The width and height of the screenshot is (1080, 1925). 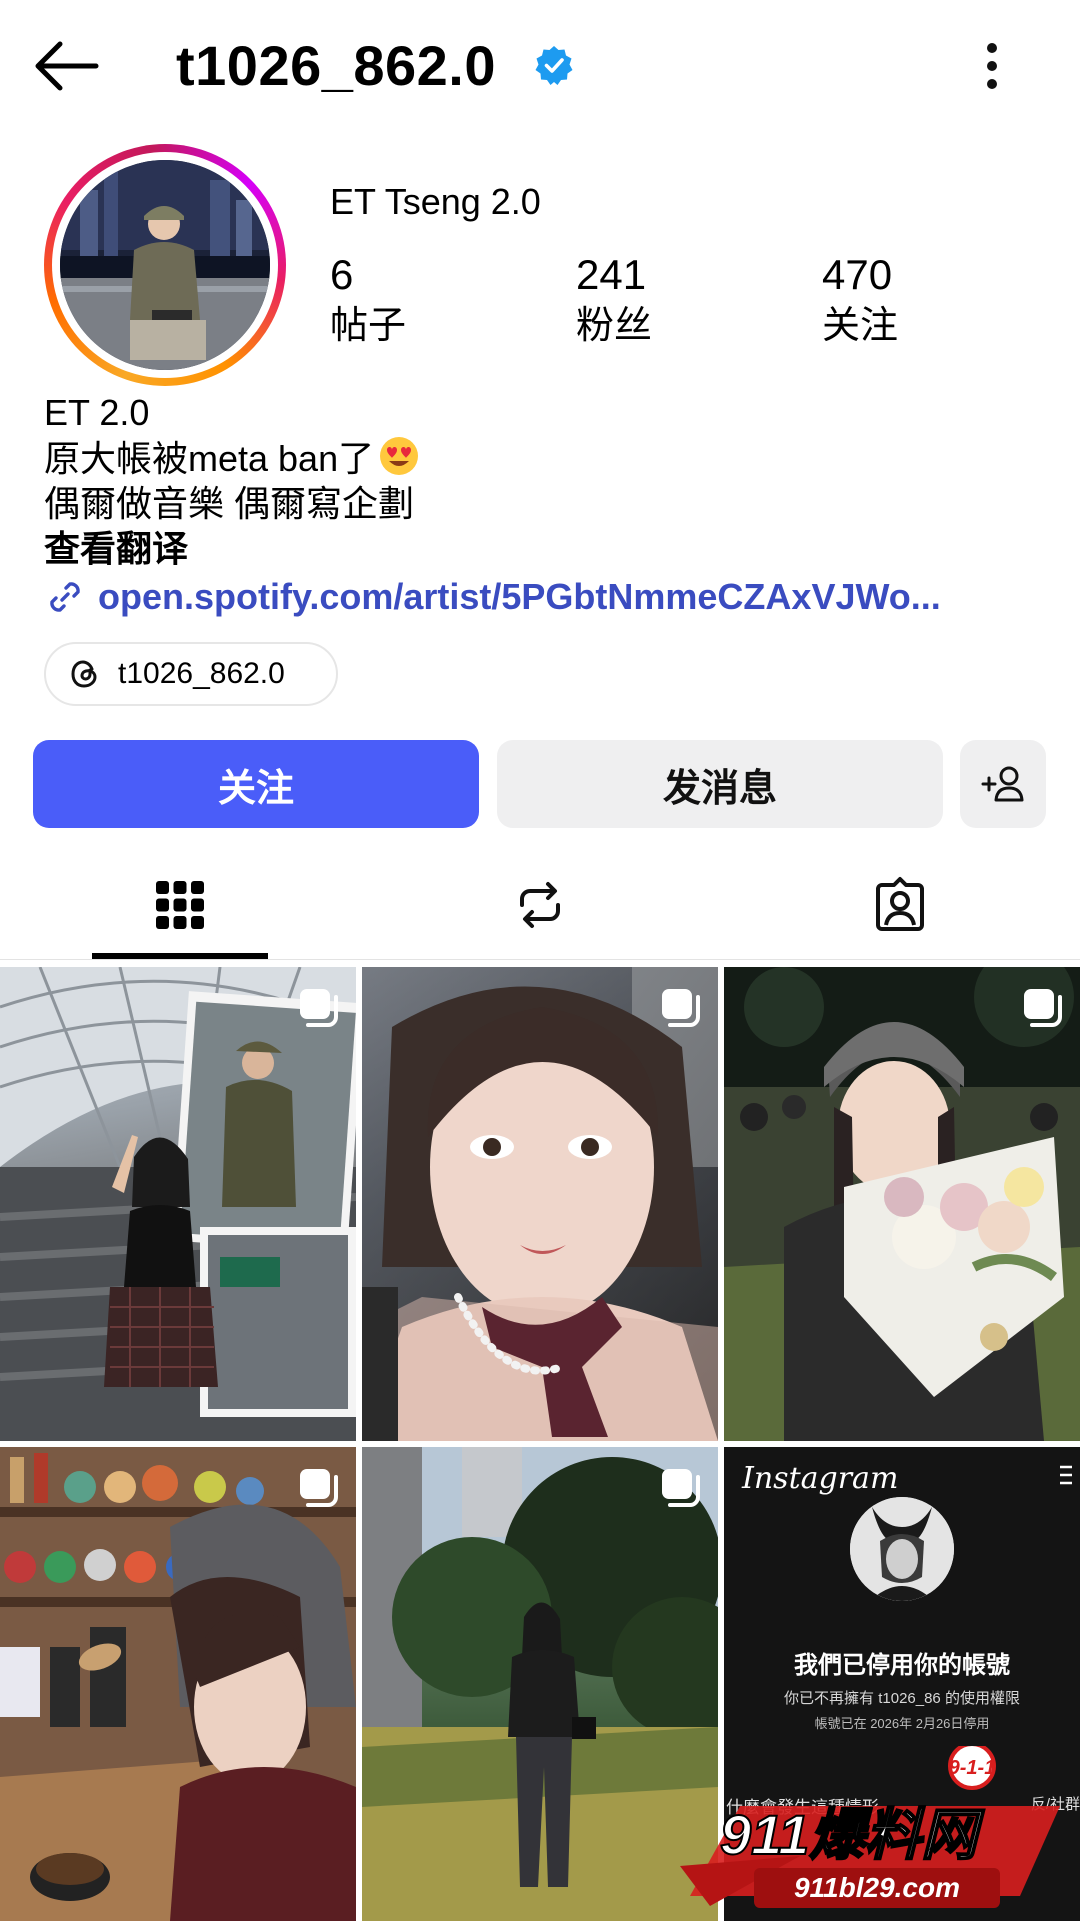 I want to click on stat-following-count: 470, so click(x=857, y=274).